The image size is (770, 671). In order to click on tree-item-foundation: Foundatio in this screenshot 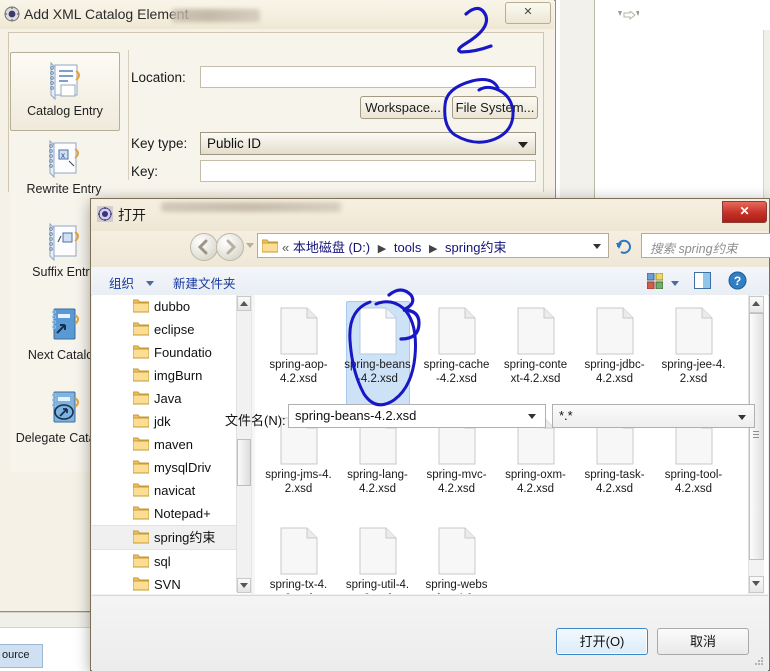, I will do `click(171, 352)`.